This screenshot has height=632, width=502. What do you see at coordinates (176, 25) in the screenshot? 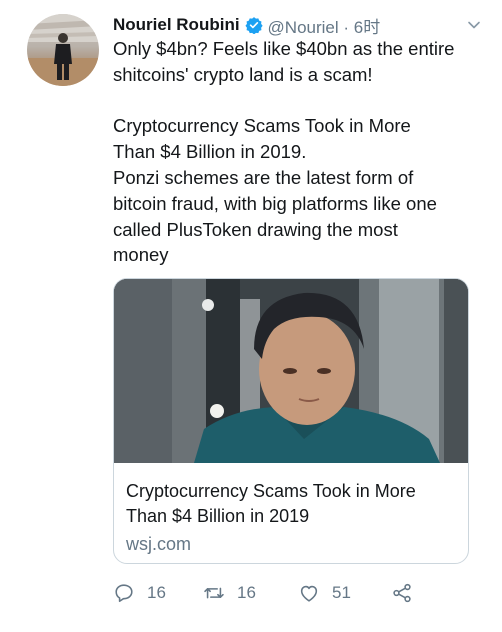
I see `author-name: Nouriel Roubini` at bounding box center [176, 25].